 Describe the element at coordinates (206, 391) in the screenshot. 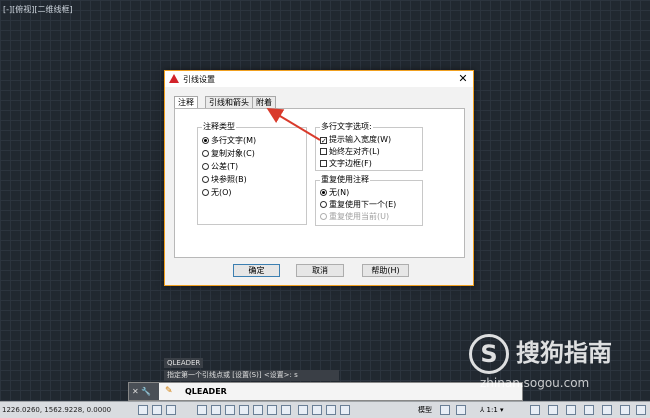

I see `command-input: QLEADER` at that location.